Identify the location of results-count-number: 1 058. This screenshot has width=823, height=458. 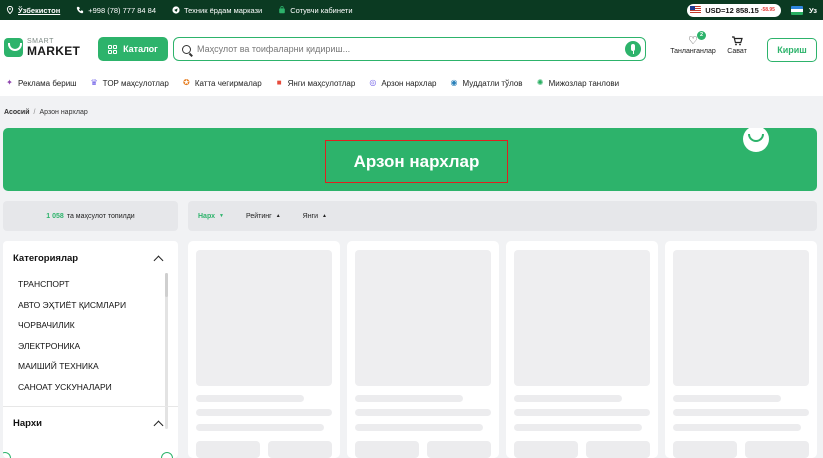
(55, 216).